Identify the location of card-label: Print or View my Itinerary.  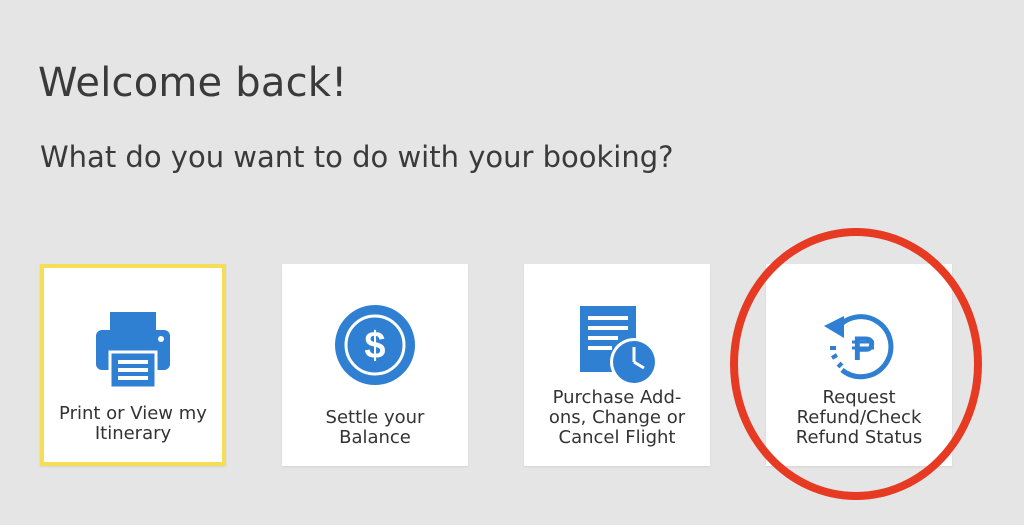
(133, 423).